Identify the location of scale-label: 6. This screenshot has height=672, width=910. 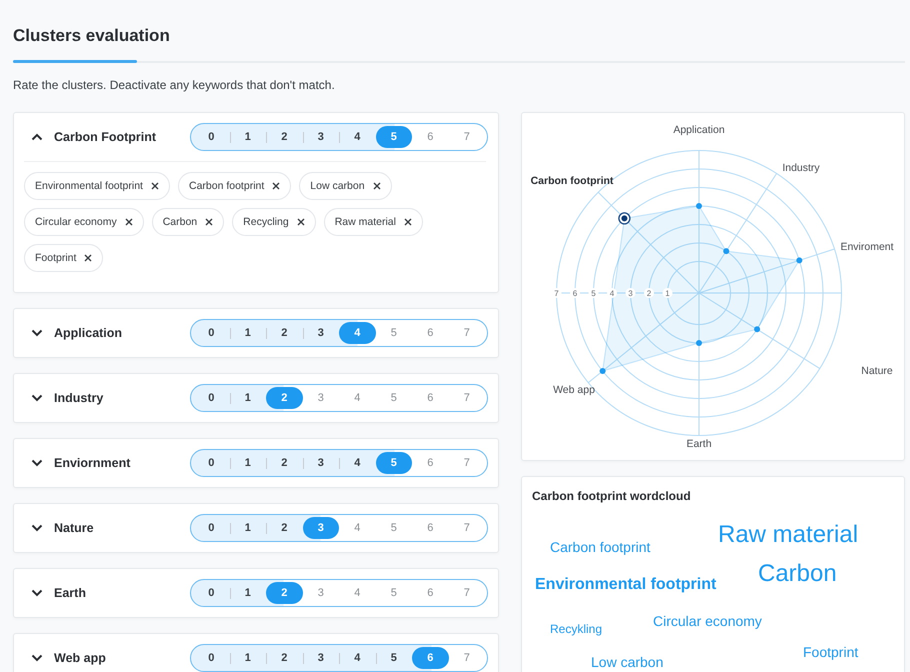
(575, 293).